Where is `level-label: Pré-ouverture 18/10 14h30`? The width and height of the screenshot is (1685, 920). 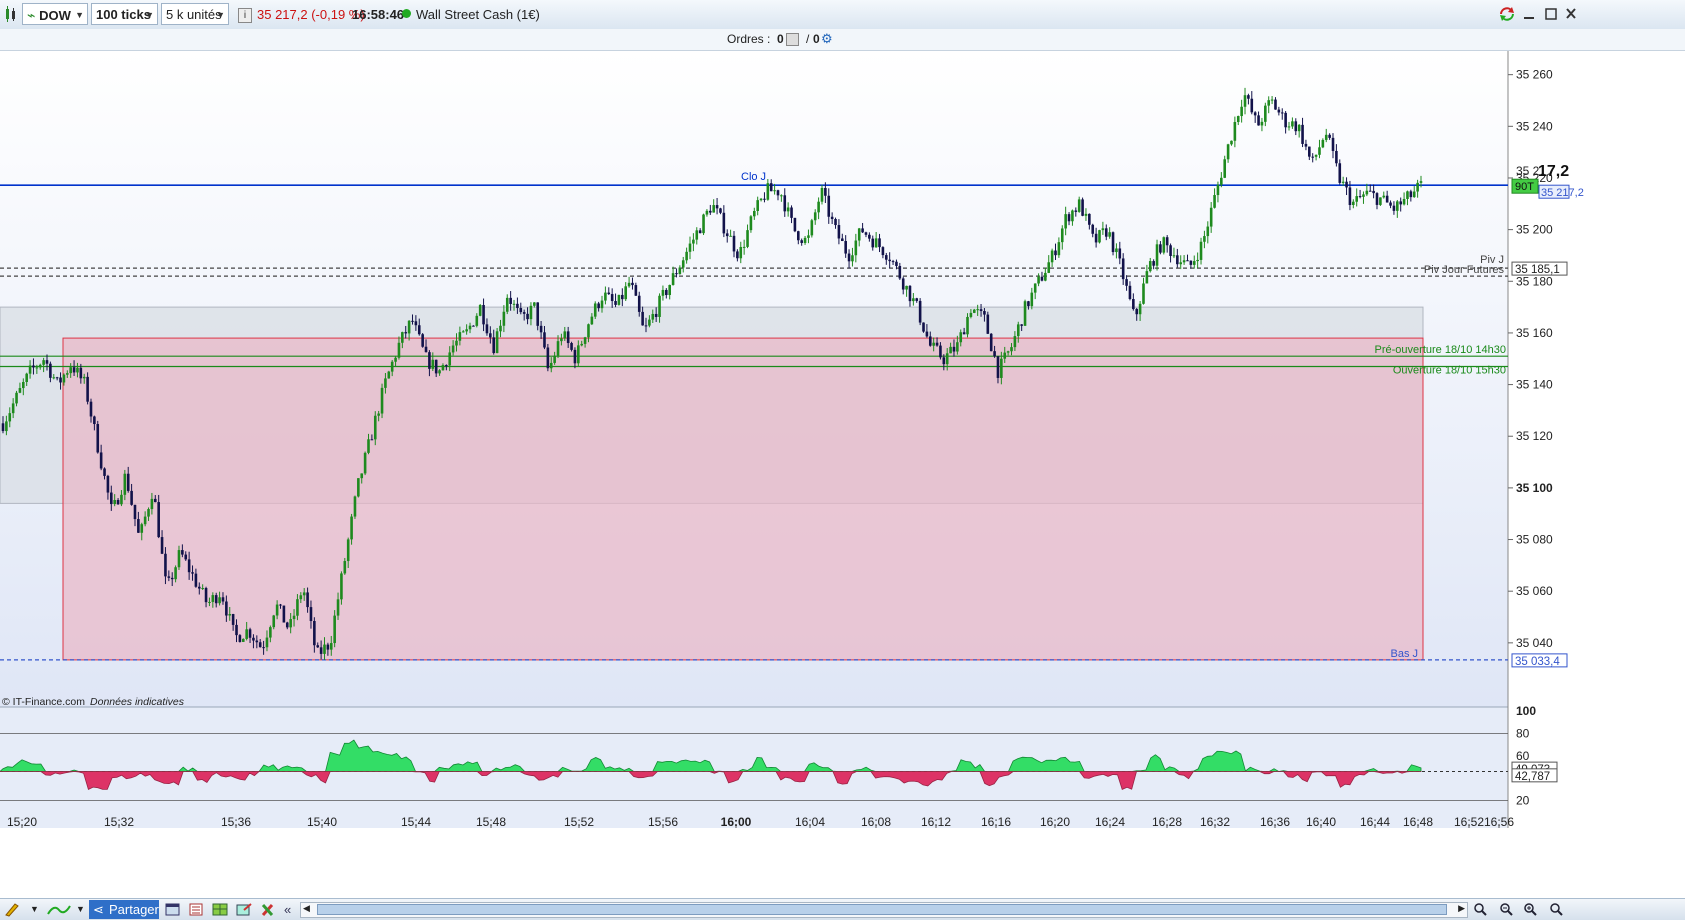 level-label: Pré-ouverture 18/10 14h30 is located at coordinates (1440, 350).